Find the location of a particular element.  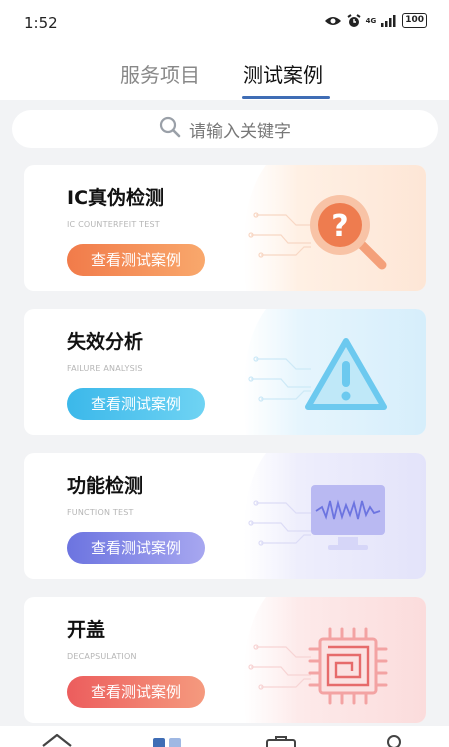

network-label: 4G is located at coordinates (371, 20).